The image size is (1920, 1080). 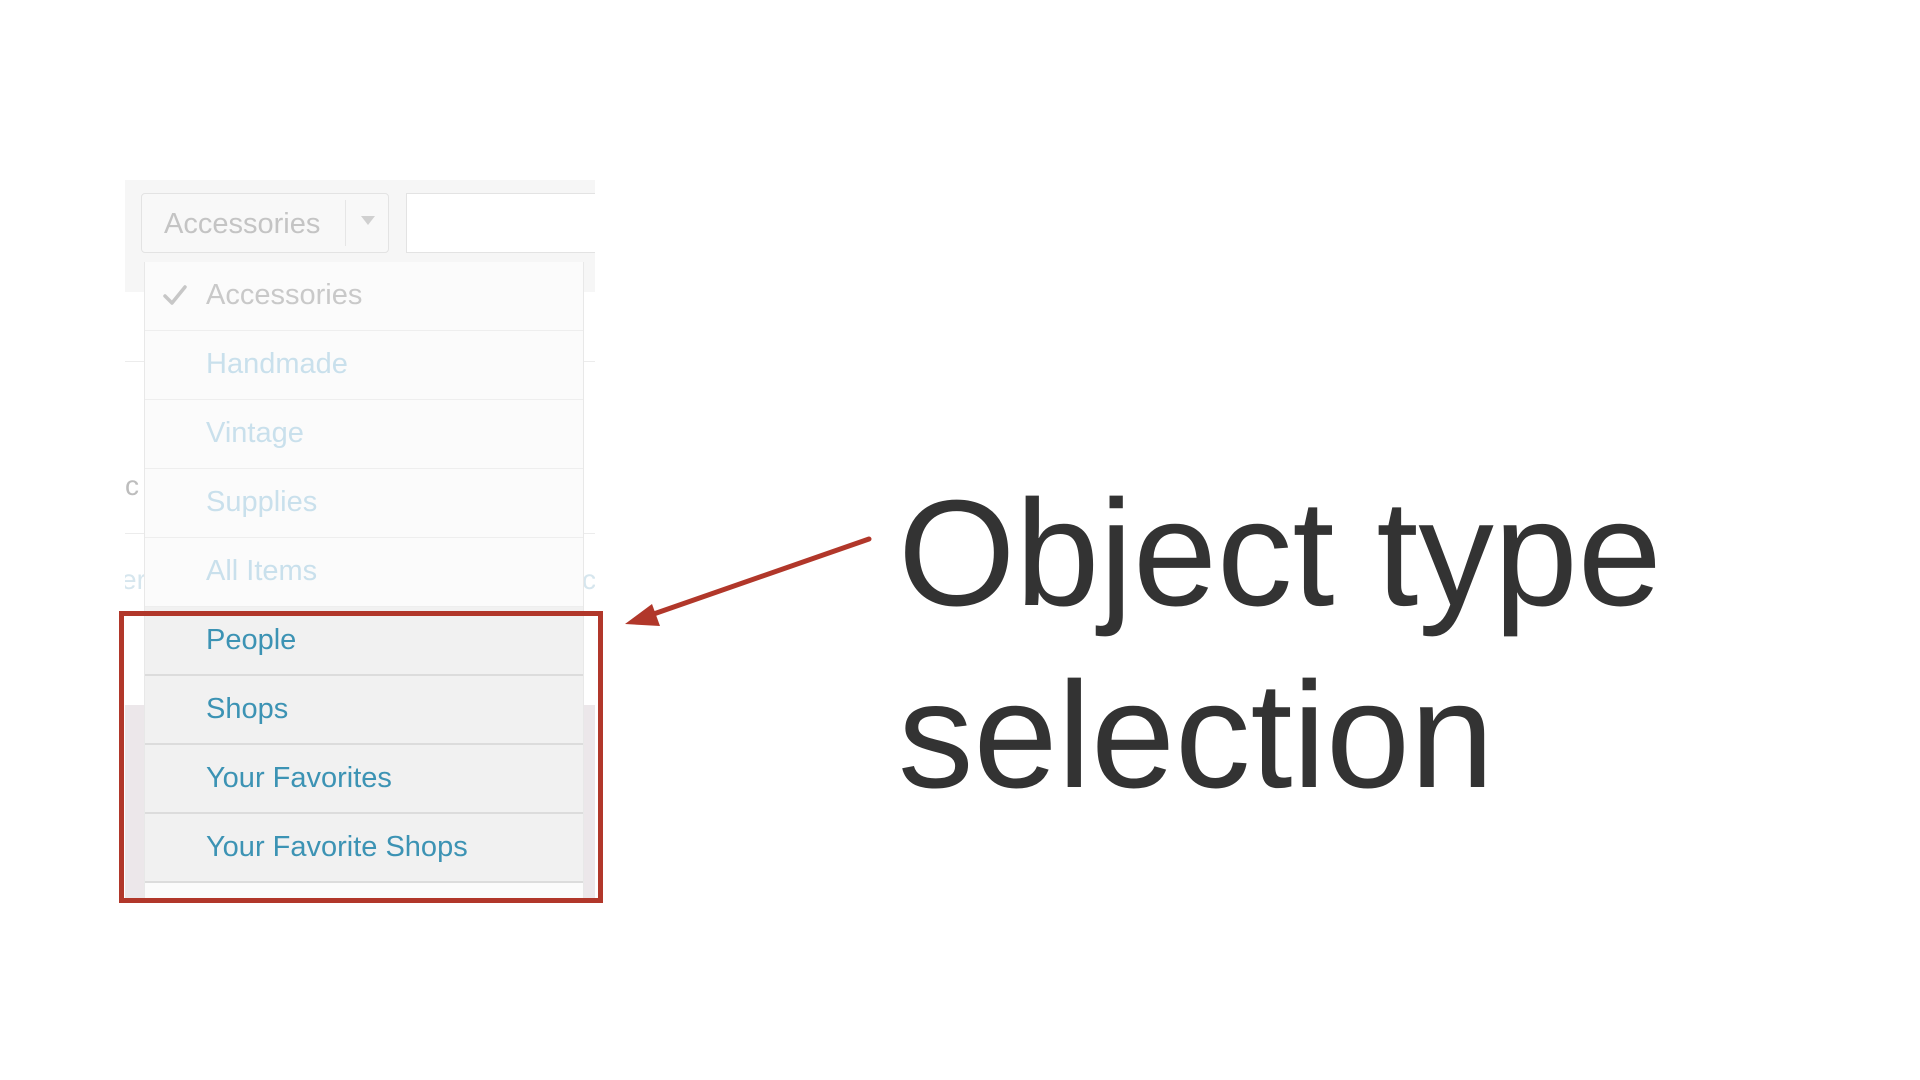 I want to click on caption-line: selection, so click(x=1196, y=734).